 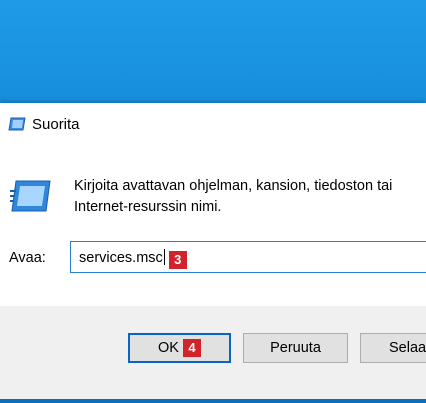 What do you see at coordinates (121, 258) in the screenshot?
I see `open-input-text: services.msc` at bounding box center [121, 258].